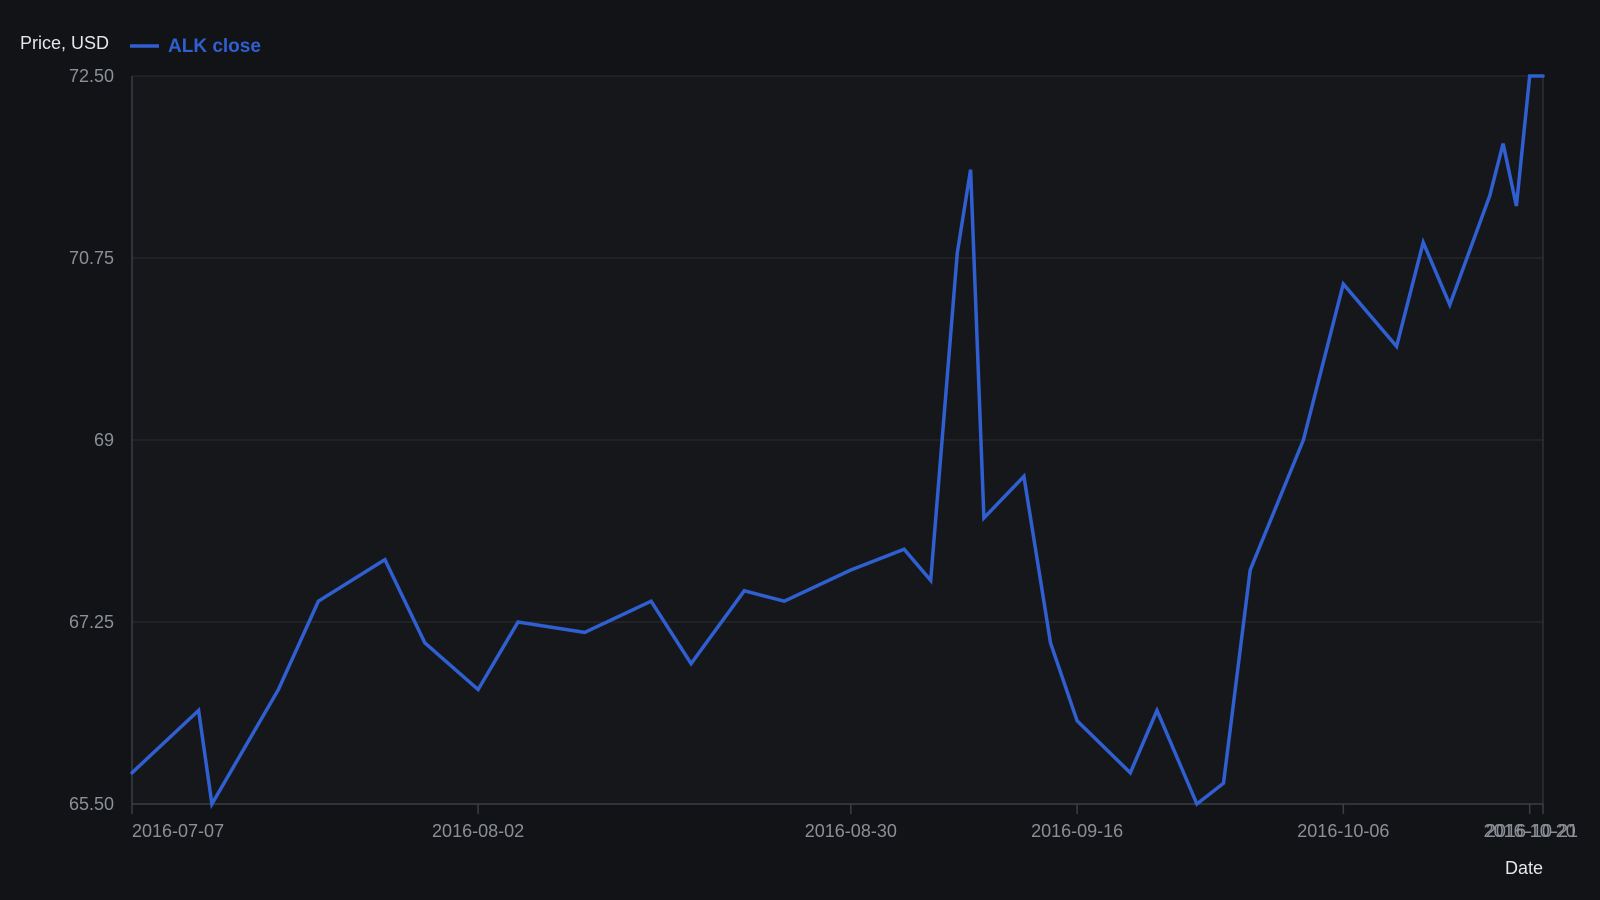 The width and height of the screenshot is (1600, 900). What do you see at coordinates (91, 622) in the screenshot?
I see `y-tick-label: 67.25` at bounding box center [91, 622].